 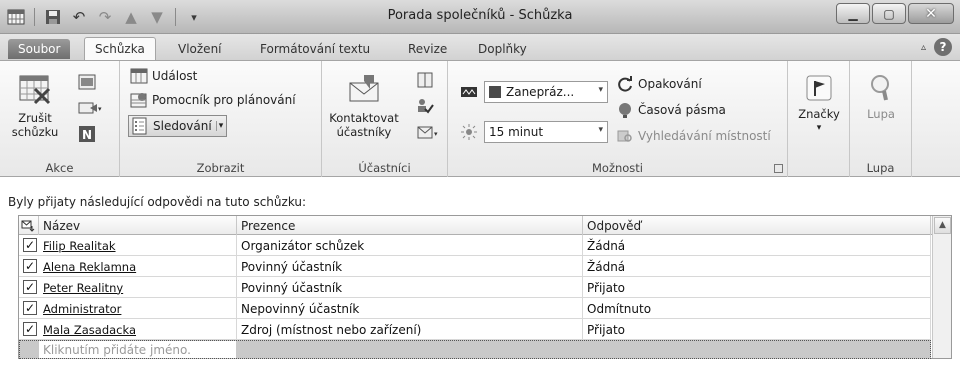 What do you see at coordinates (138, 287) in the screenshot?
I see `attendee-name: Peter Realitny` at bounding box center [138, 287].